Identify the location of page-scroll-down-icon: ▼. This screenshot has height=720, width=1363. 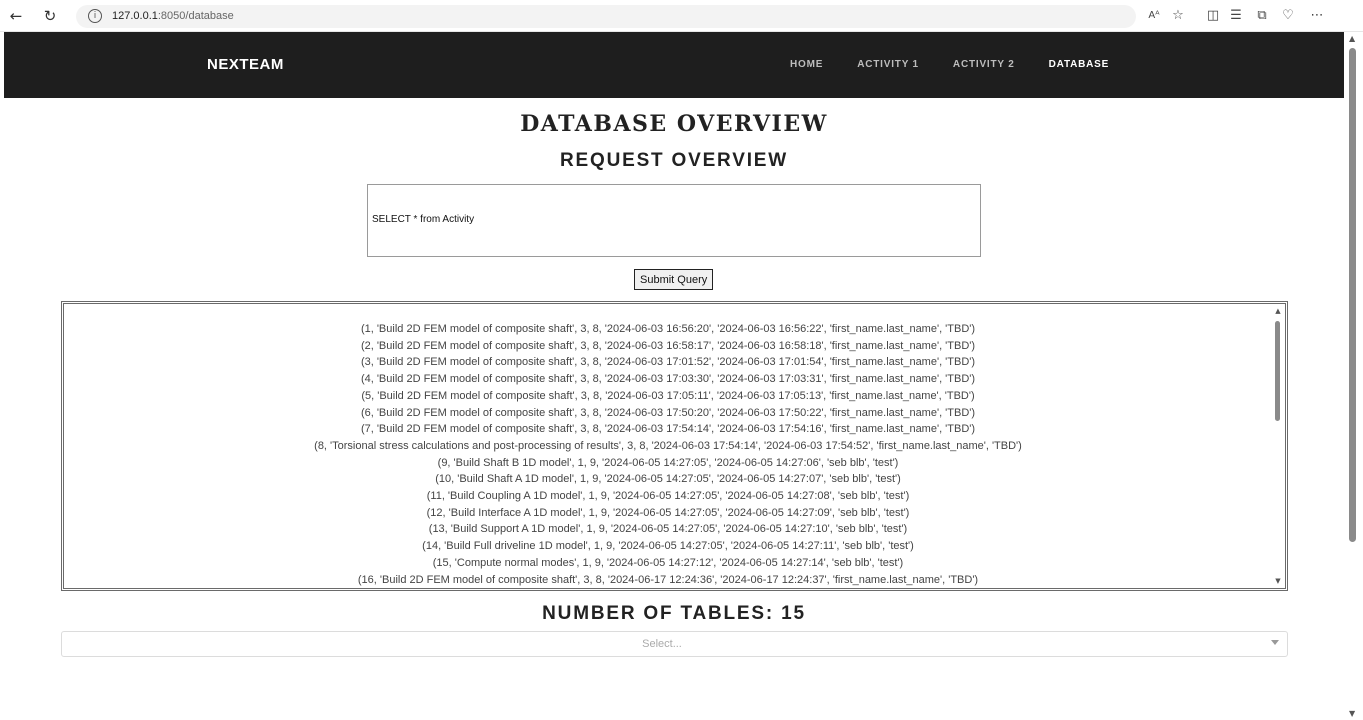
(1352, 713).